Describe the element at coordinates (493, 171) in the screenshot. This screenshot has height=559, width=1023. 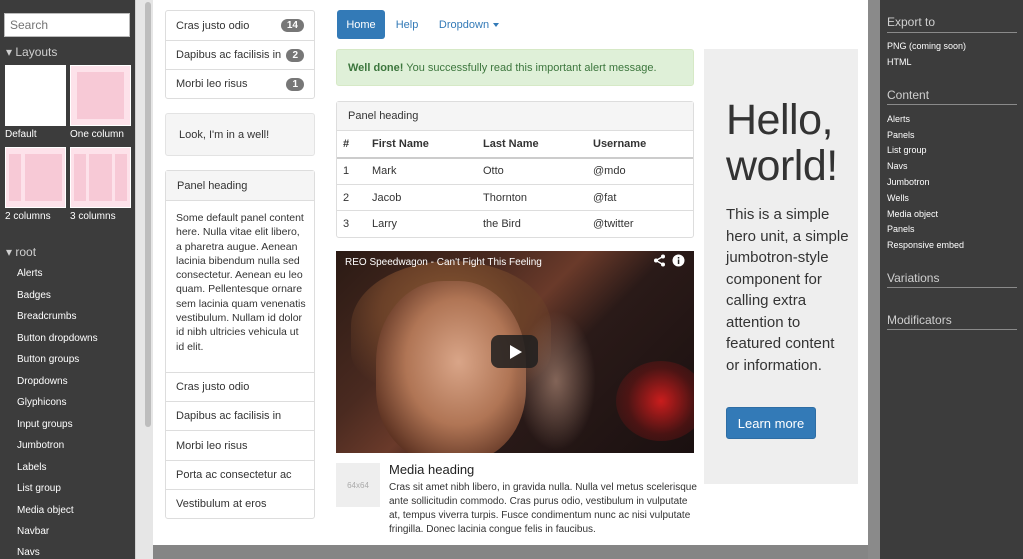
I see `table-cell: Otto` at that location.